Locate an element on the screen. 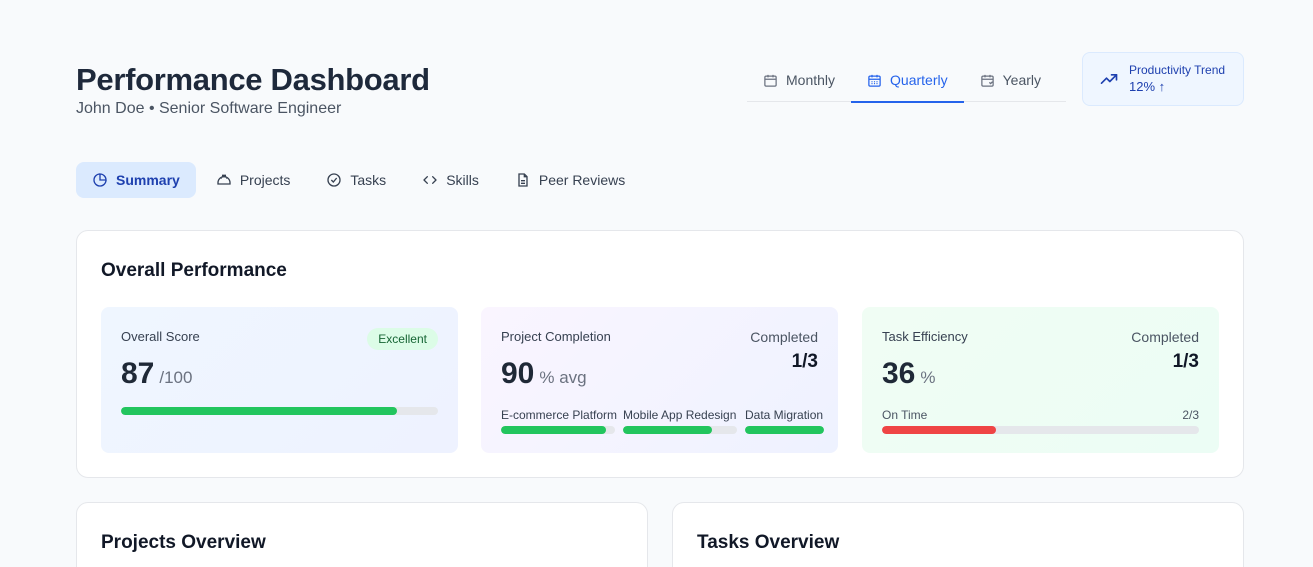 The height and width of the screenshot is (567, 1313). nav-tasks-label: Tasks is located at coordinates (368, 180).